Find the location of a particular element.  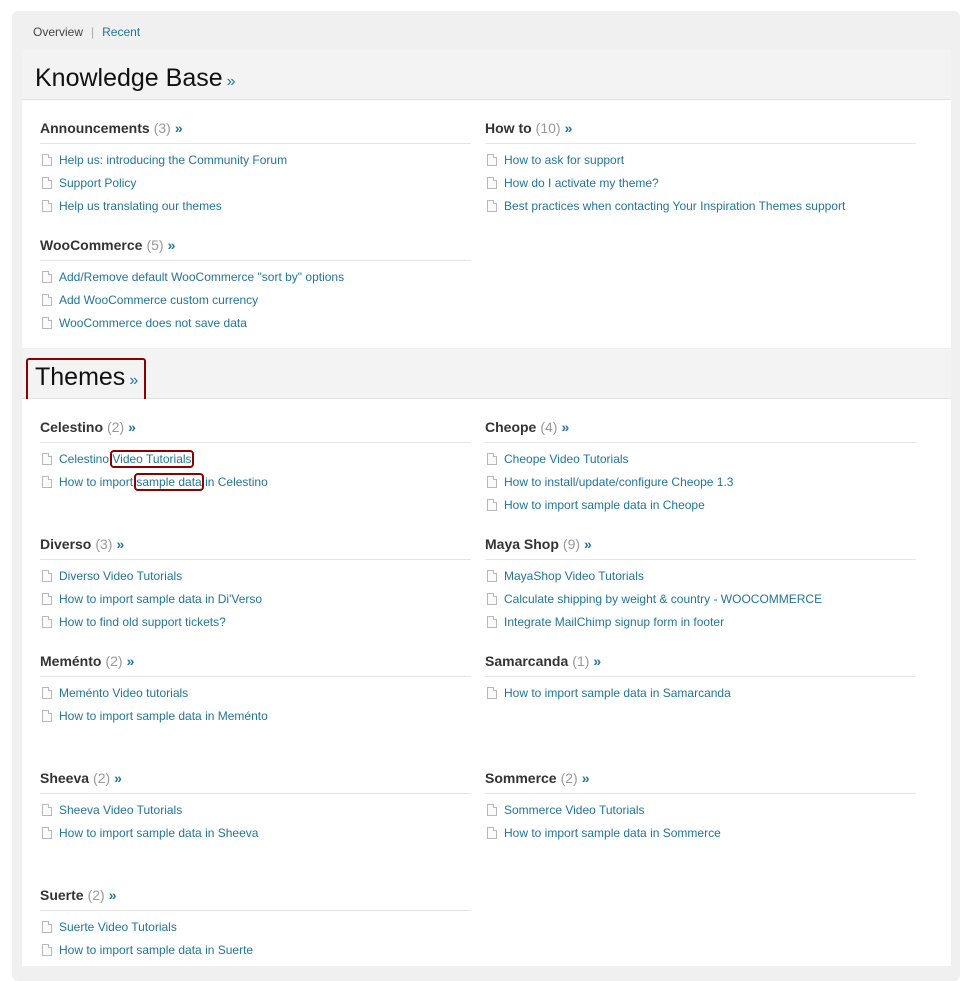

category-heading: Samarcanda (1)» is located at coordinates (700, 665).